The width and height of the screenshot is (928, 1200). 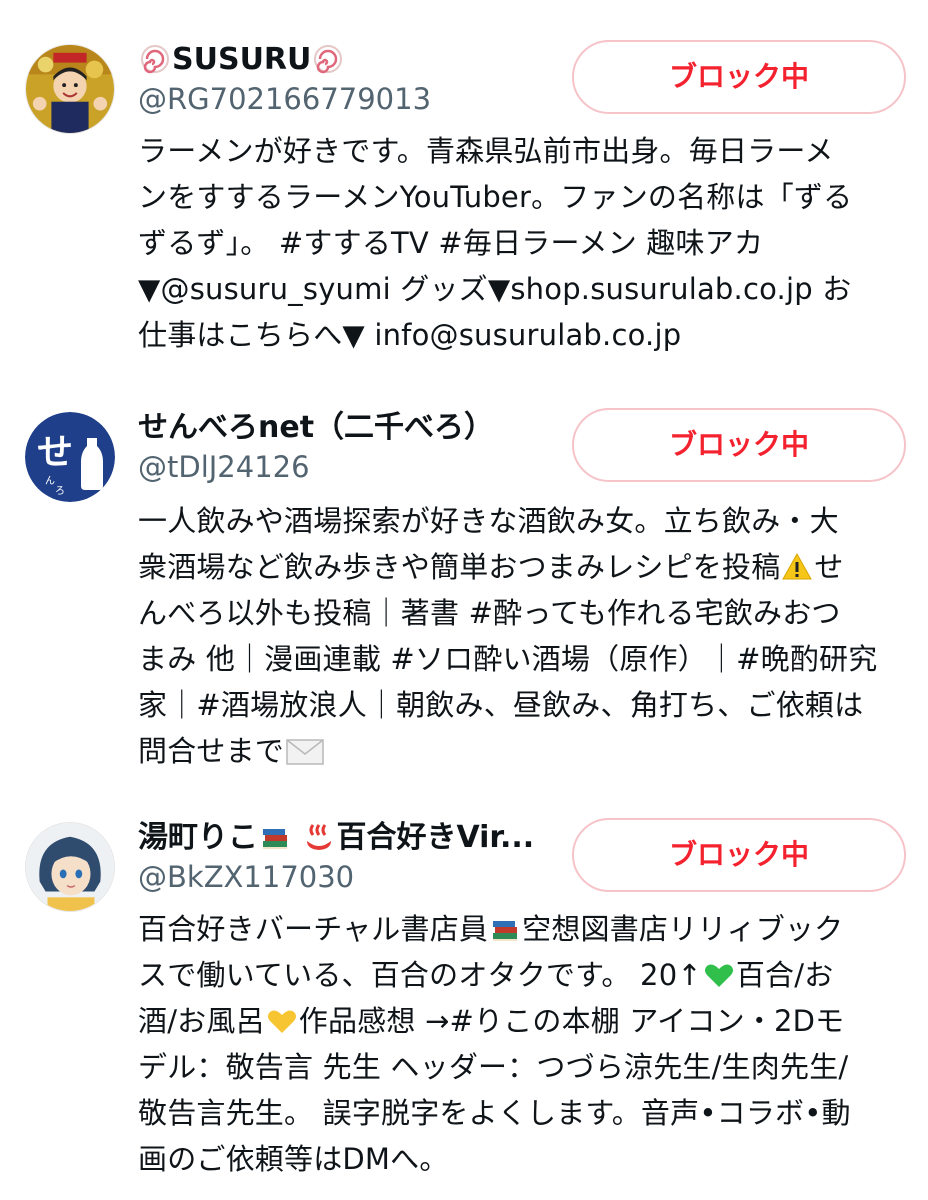 I want to click on avatar-image: せ ん ろ, so click(x=70, y=457).